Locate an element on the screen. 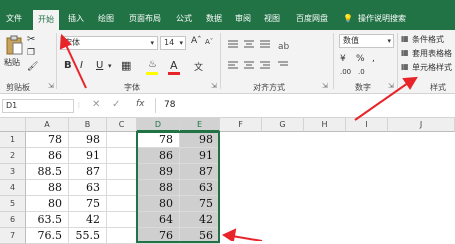 This screenshot has width=455, height=244. arrow-to-home-tab is located at coordinates (76, 66).